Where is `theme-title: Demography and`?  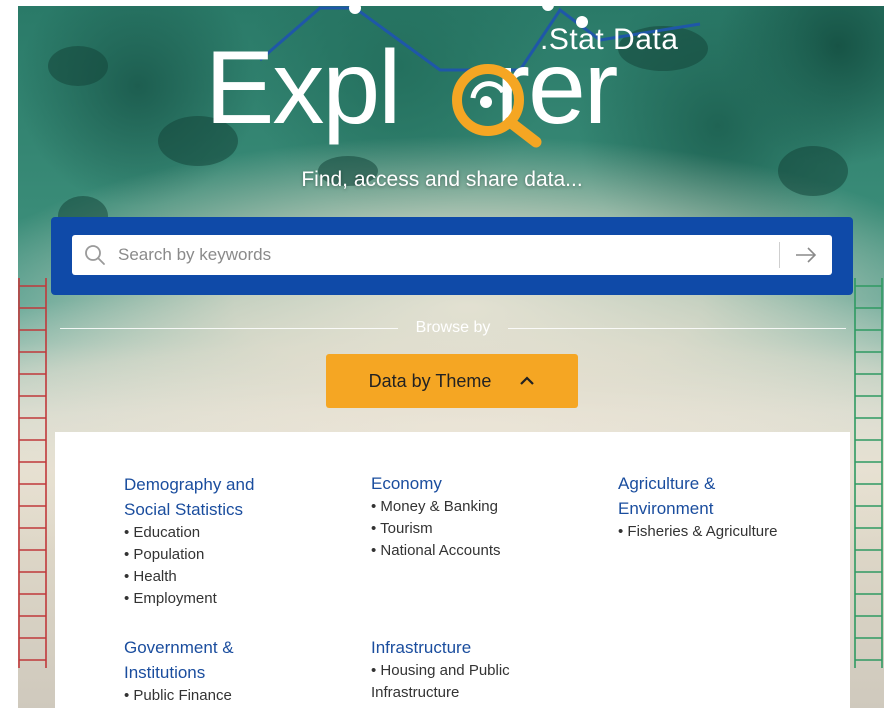 theme-title: Demography and is located at coordinates (239, 484).